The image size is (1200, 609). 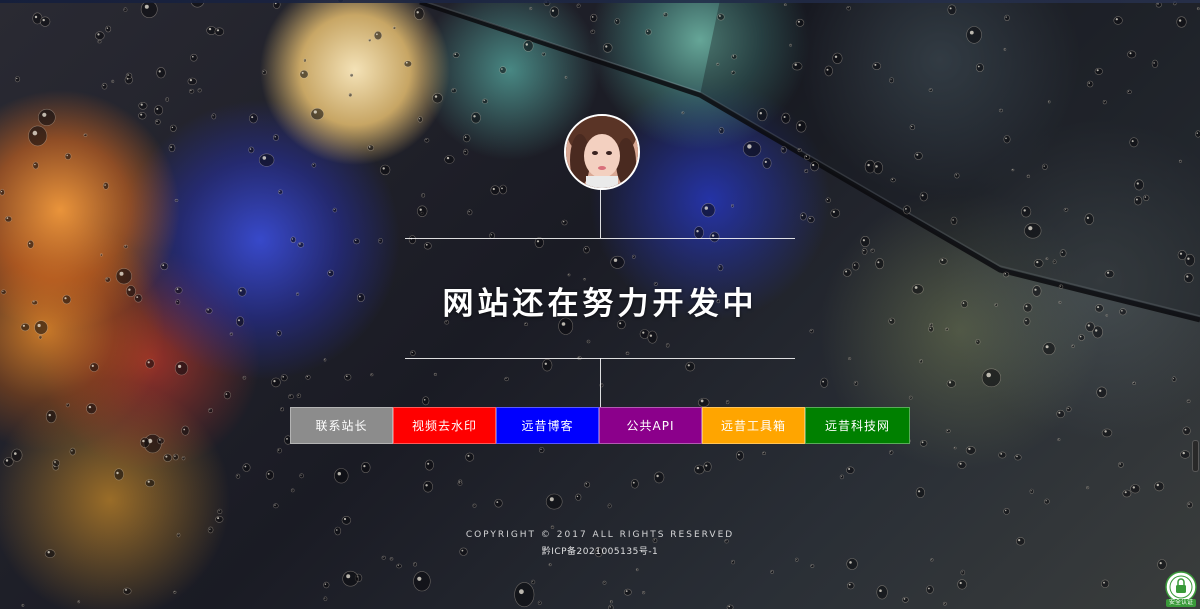 What do you see at coordinates (547, 425) in the screenshot?
I see `blog-button: 远昔博客` at bounding box center [547, 425].